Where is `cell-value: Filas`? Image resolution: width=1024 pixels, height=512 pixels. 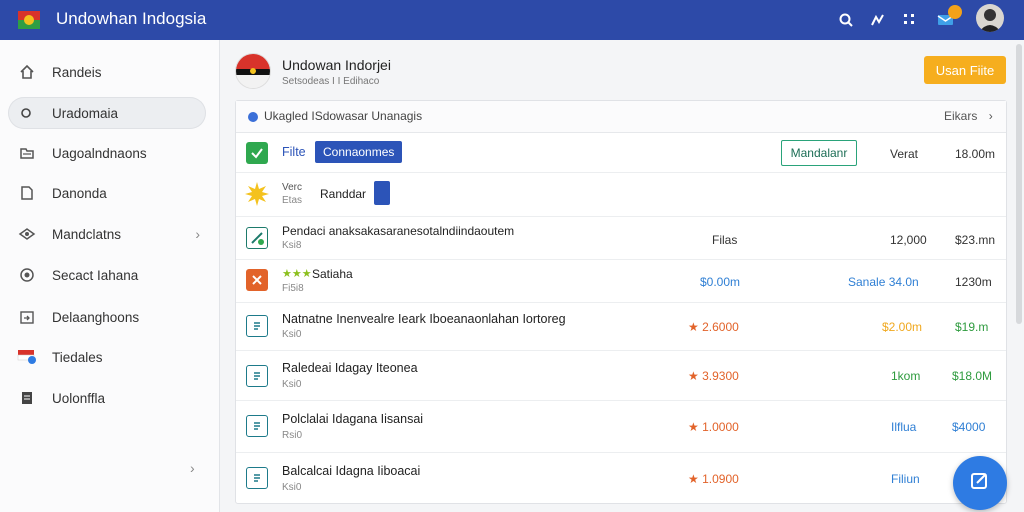
cell-value: Filas is located at coordinates (725, 240).